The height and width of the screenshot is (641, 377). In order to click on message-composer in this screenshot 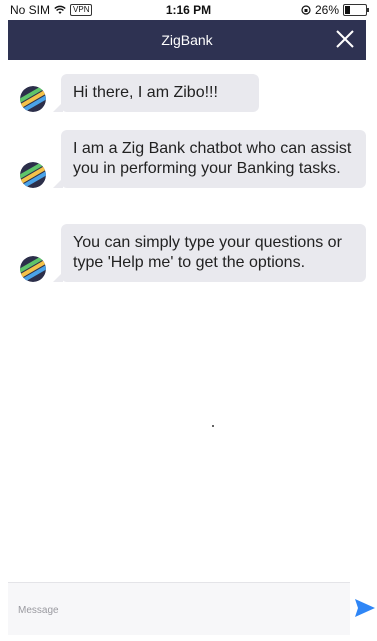, I will do `click(179, 608)`.